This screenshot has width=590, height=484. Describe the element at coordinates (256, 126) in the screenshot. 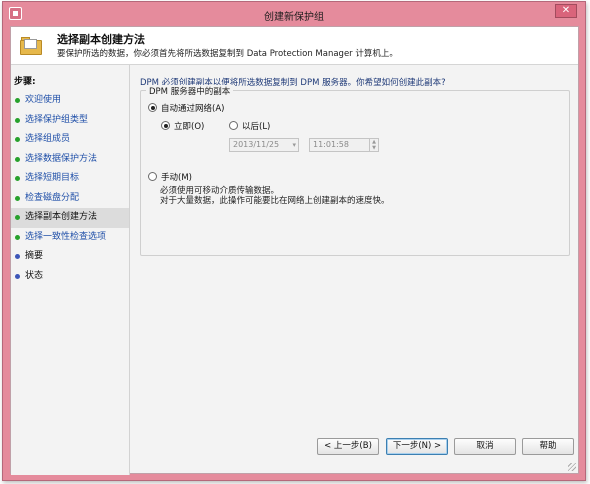

I see `later-label: 以后(L)` at that location.